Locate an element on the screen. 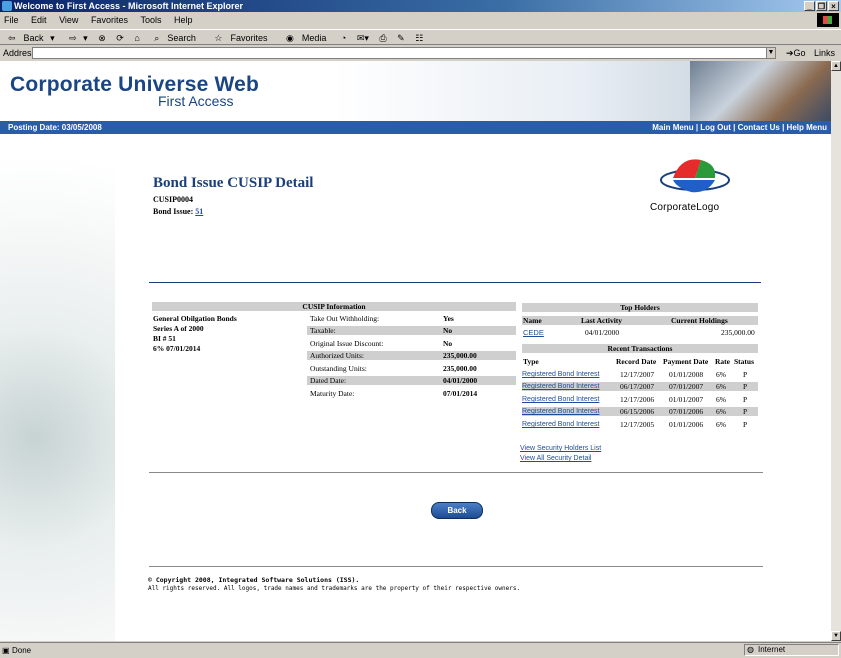 This screenshot has width=841, height=658. col-rate: Rate is located at coordinates (722, 361).